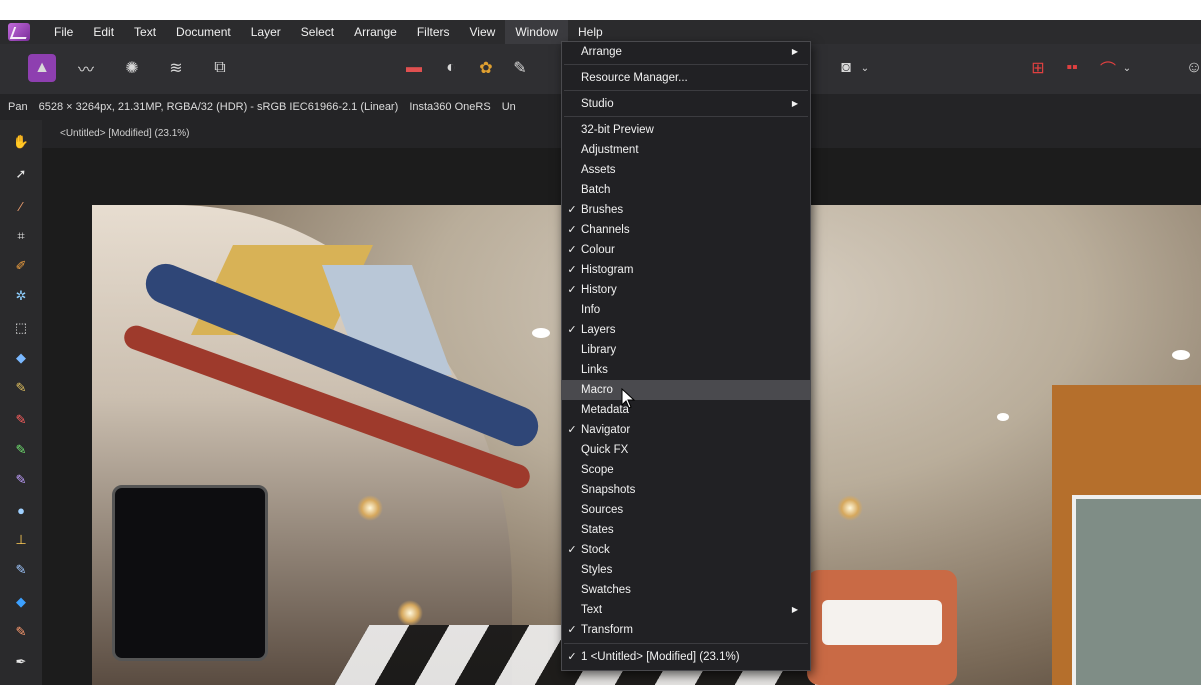  I want to click on menu-window: Window, so click(536, 32).